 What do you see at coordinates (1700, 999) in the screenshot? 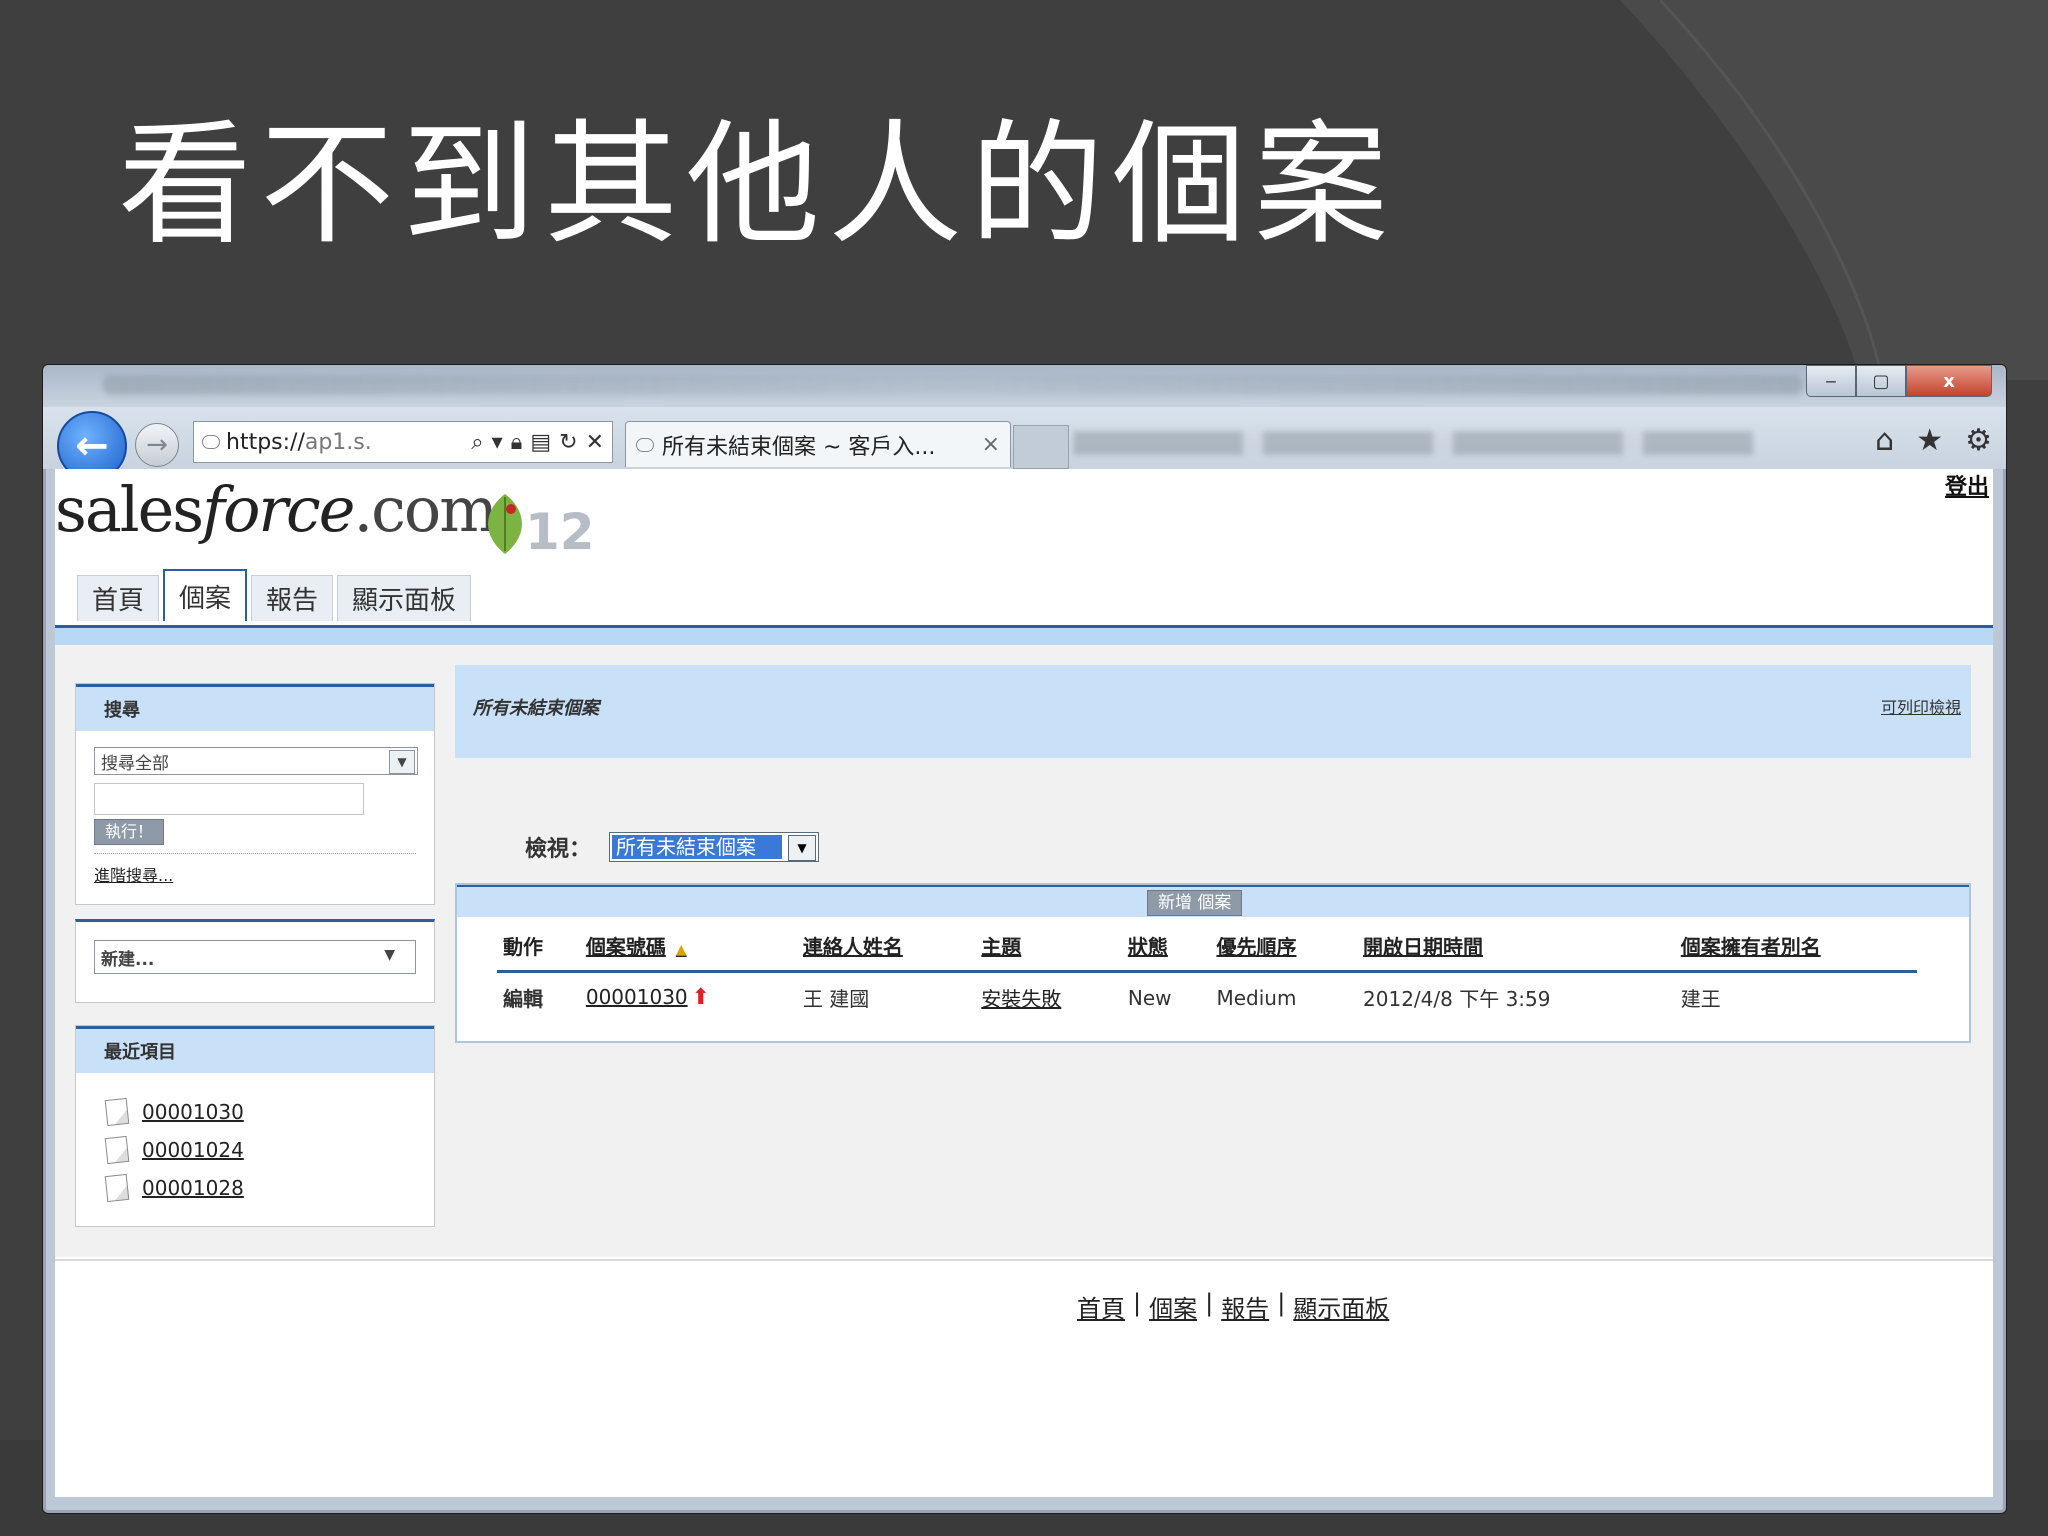
I see `owner-alias-cell: 建王` at bounding box center [1700, 999].